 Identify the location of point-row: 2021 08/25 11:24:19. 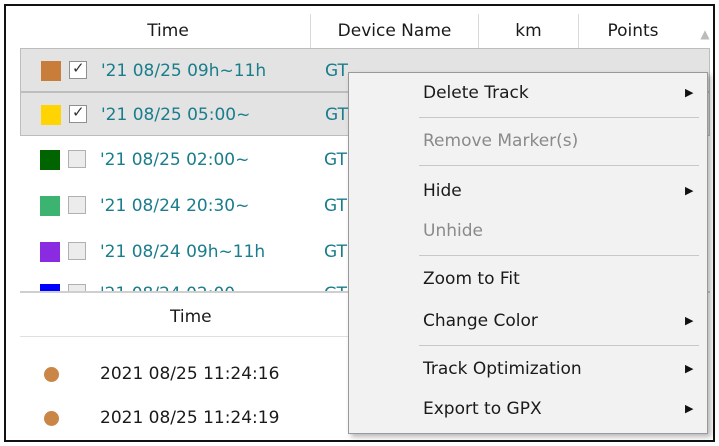
(190, 418).